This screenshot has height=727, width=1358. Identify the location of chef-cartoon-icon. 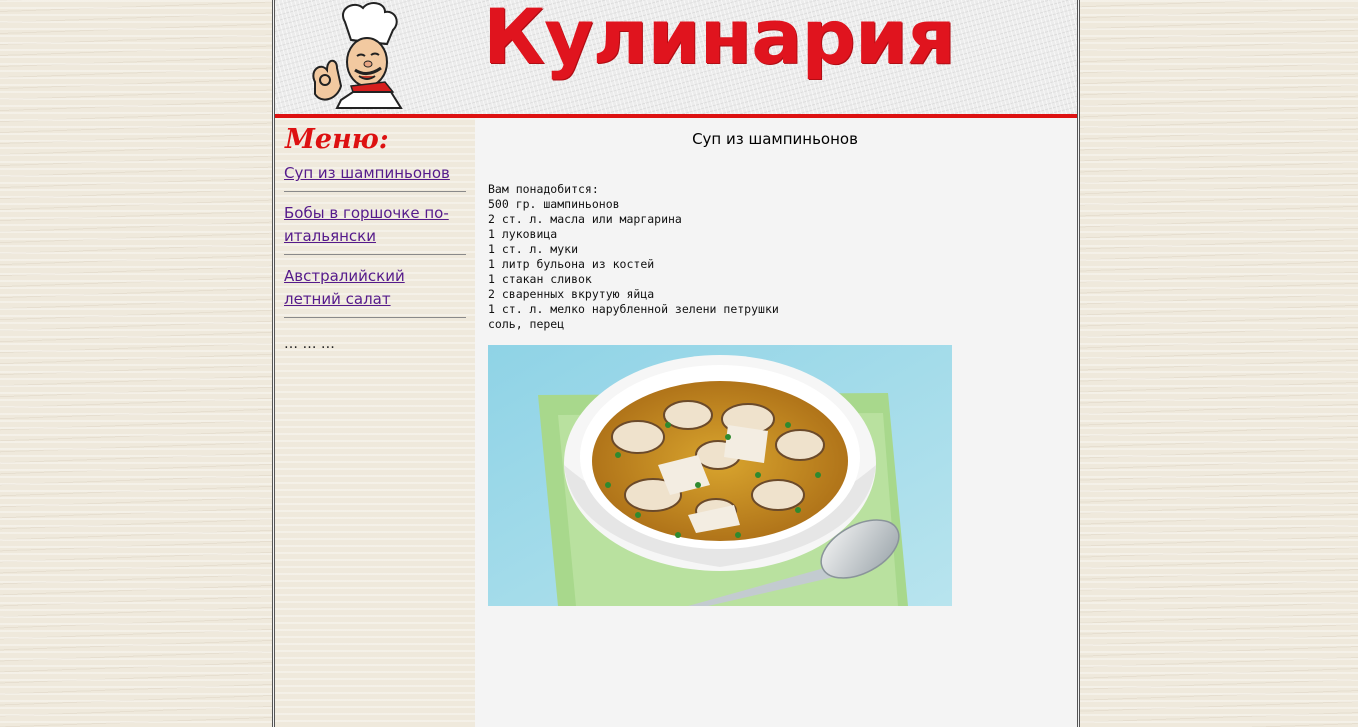
(357, 55).